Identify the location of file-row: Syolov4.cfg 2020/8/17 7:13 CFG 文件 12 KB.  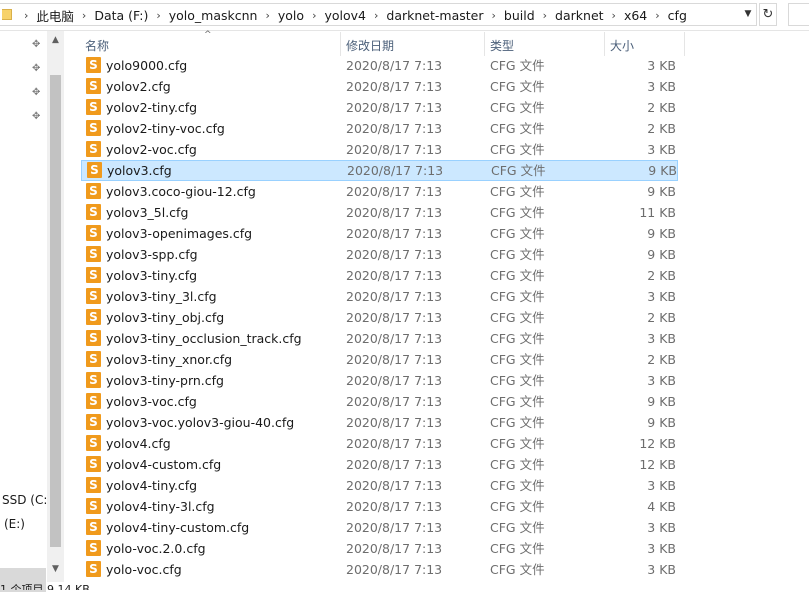
(379, 443).